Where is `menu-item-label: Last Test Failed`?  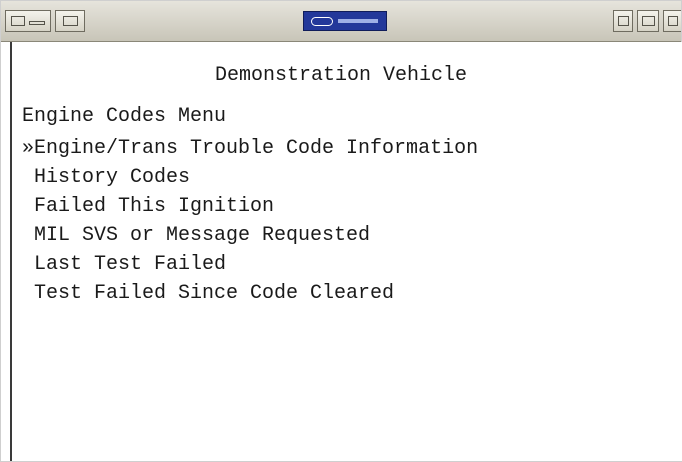
menu-item-label: Last Test Failed is located at coordinates (130, 264).